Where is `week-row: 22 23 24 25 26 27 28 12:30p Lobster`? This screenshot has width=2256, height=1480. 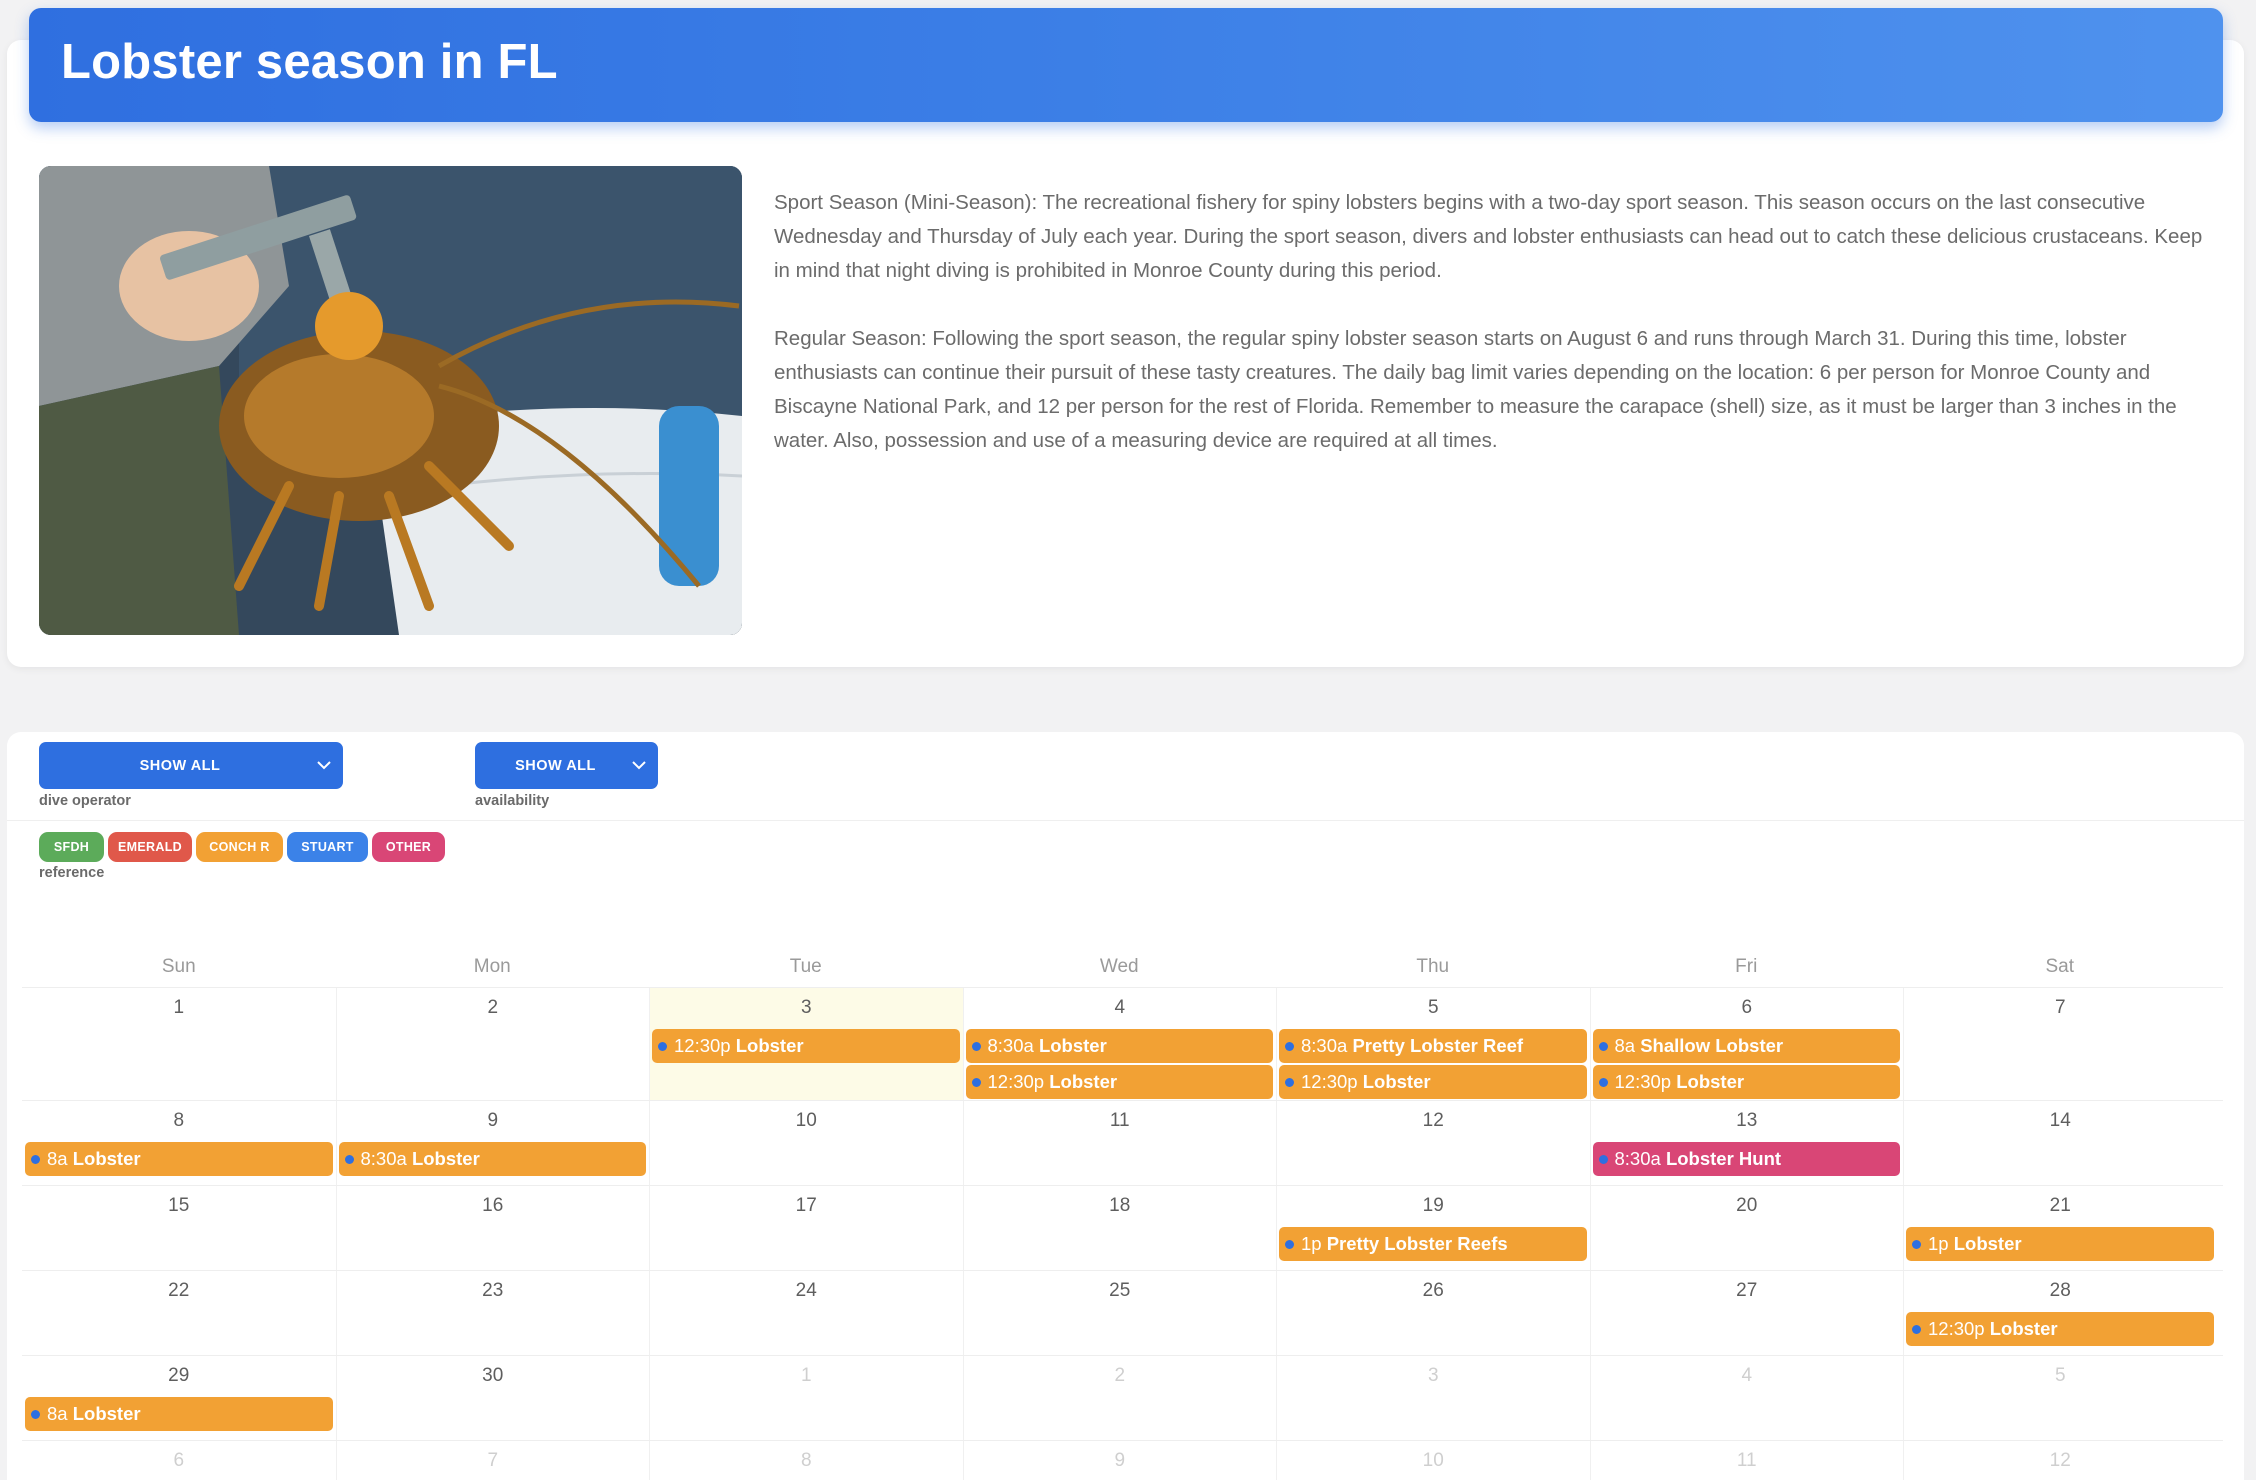 week-row: 22 23 24 25 26 27 28 12:30p Lobster is located at coordinates (1122, 1313).